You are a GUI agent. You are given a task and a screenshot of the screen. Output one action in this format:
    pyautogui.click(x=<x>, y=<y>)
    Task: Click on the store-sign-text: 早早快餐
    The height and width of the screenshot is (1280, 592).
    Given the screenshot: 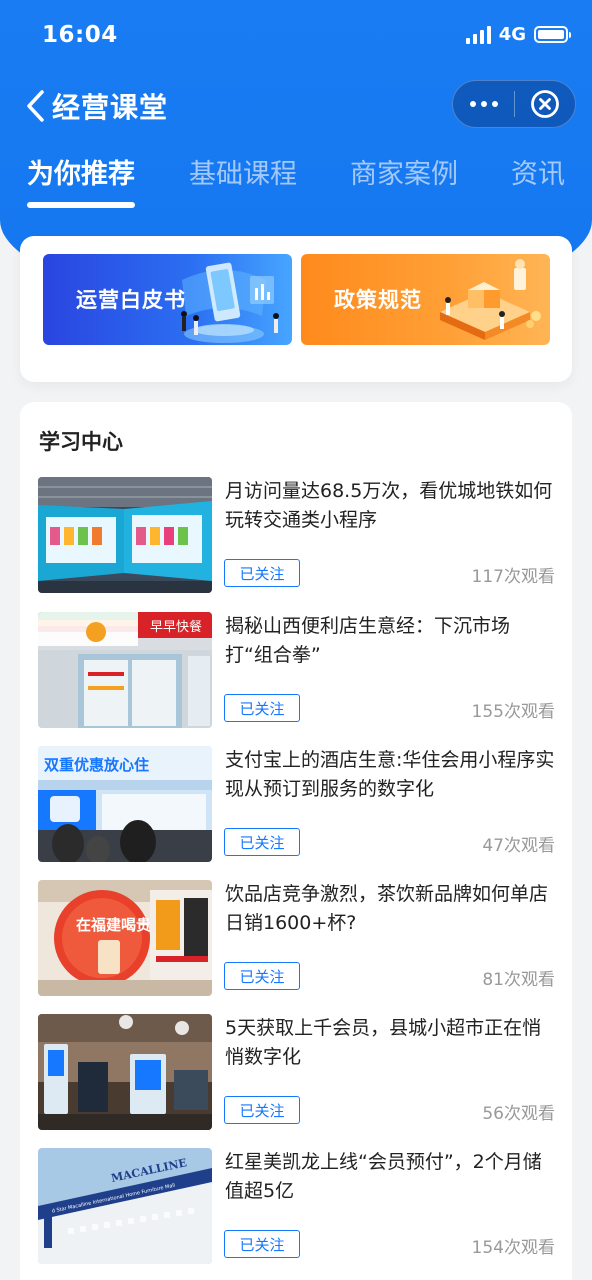 What is the action you would take?
    pyautogui.click(x=176, y=627)
    